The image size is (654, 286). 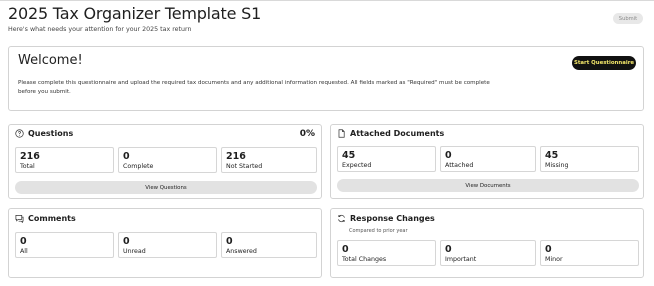 I want to click on stat-label: Not Started, so click(x=244, y=166).